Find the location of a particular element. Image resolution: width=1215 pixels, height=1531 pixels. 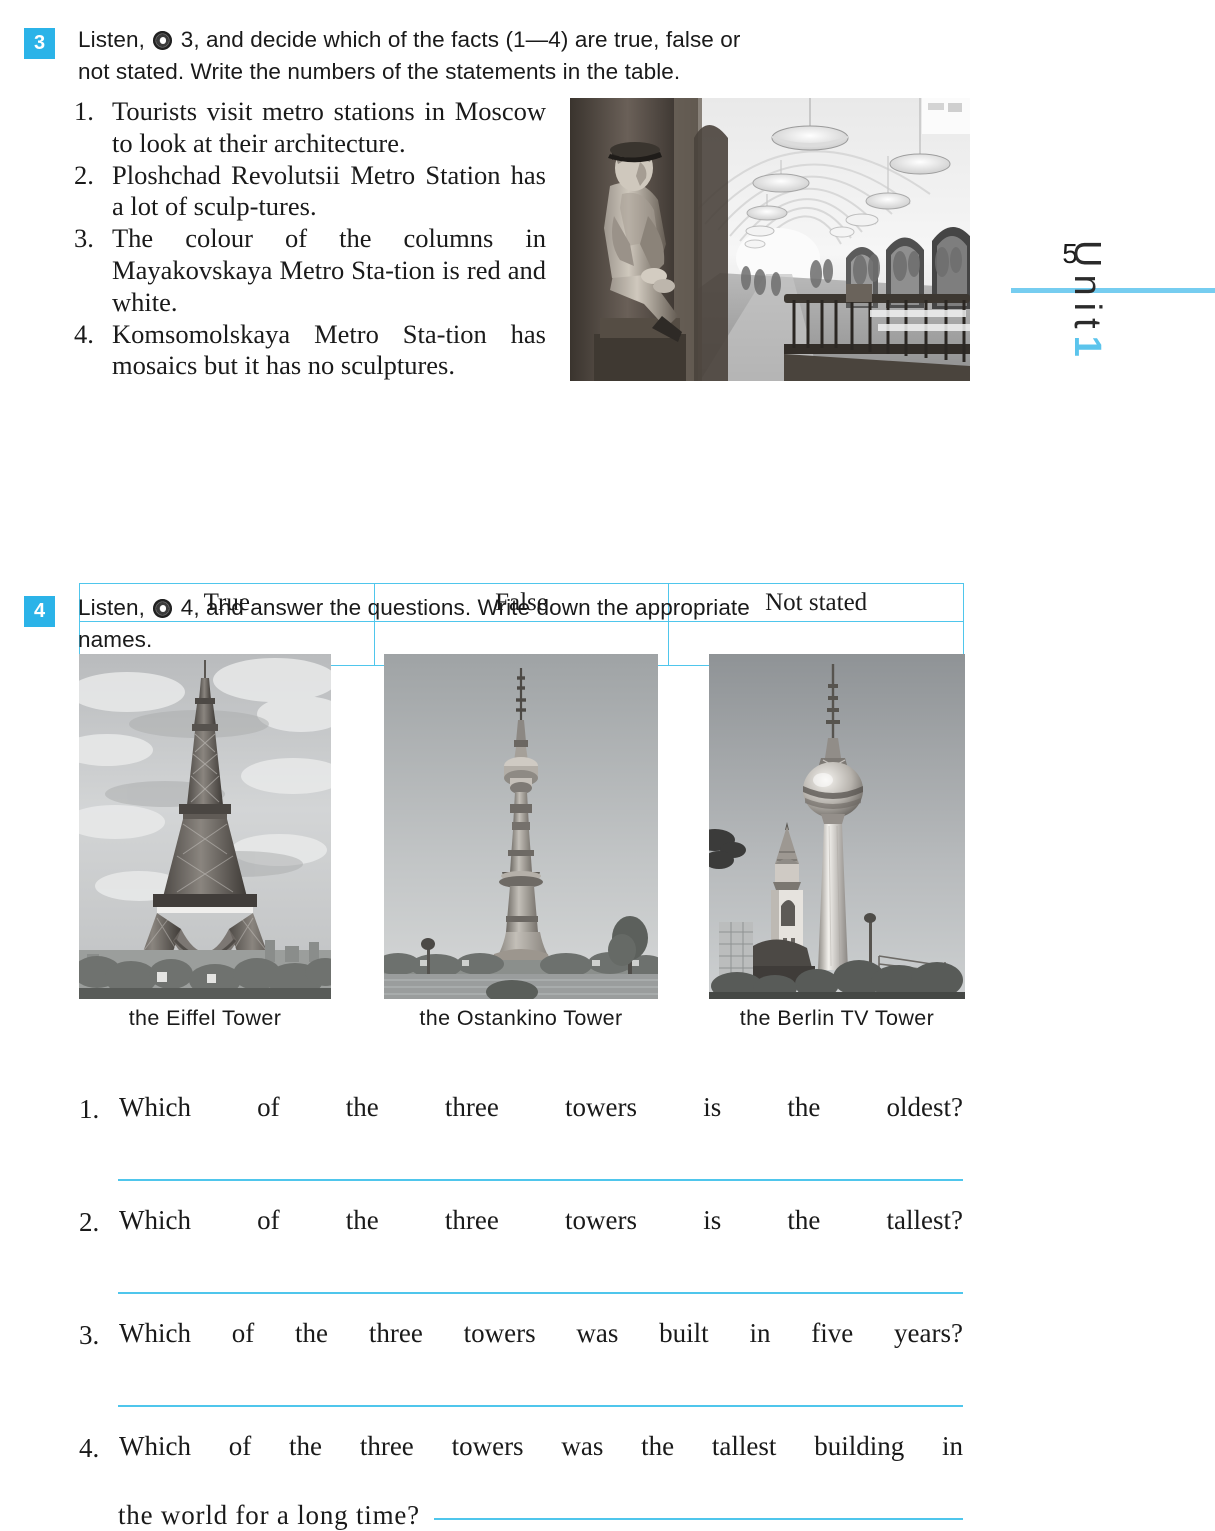

question-number: 3. is located at coordinates (89, 1335).